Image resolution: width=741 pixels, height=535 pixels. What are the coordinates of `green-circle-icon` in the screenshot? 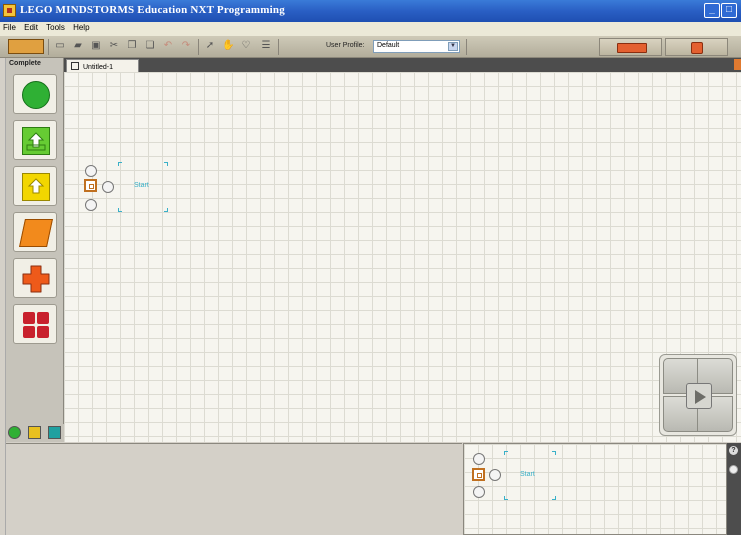 It's located at (36, 95).